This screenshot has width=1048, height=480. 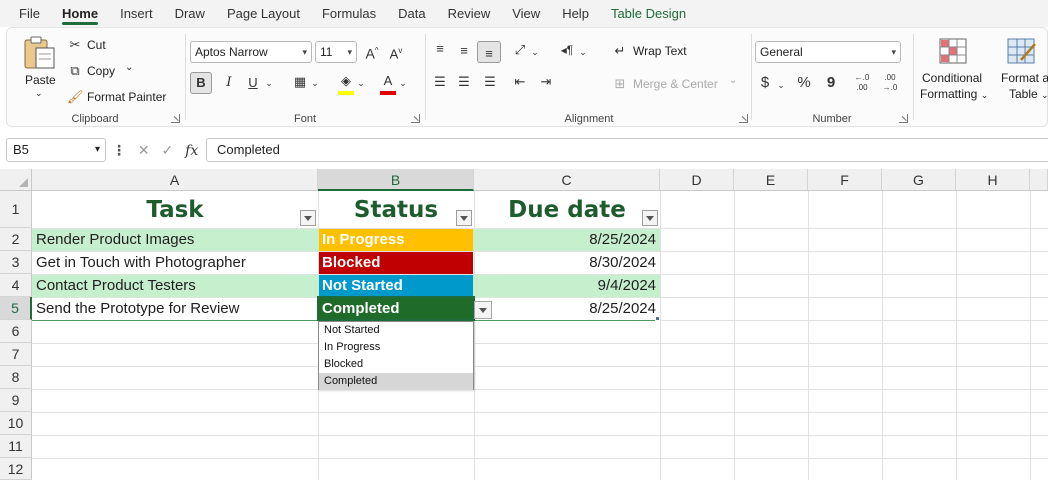 What do you see at coordinates (16, 354) in the screenshot?
I see `row-header-7: 7` at bounding box center [16, 354].